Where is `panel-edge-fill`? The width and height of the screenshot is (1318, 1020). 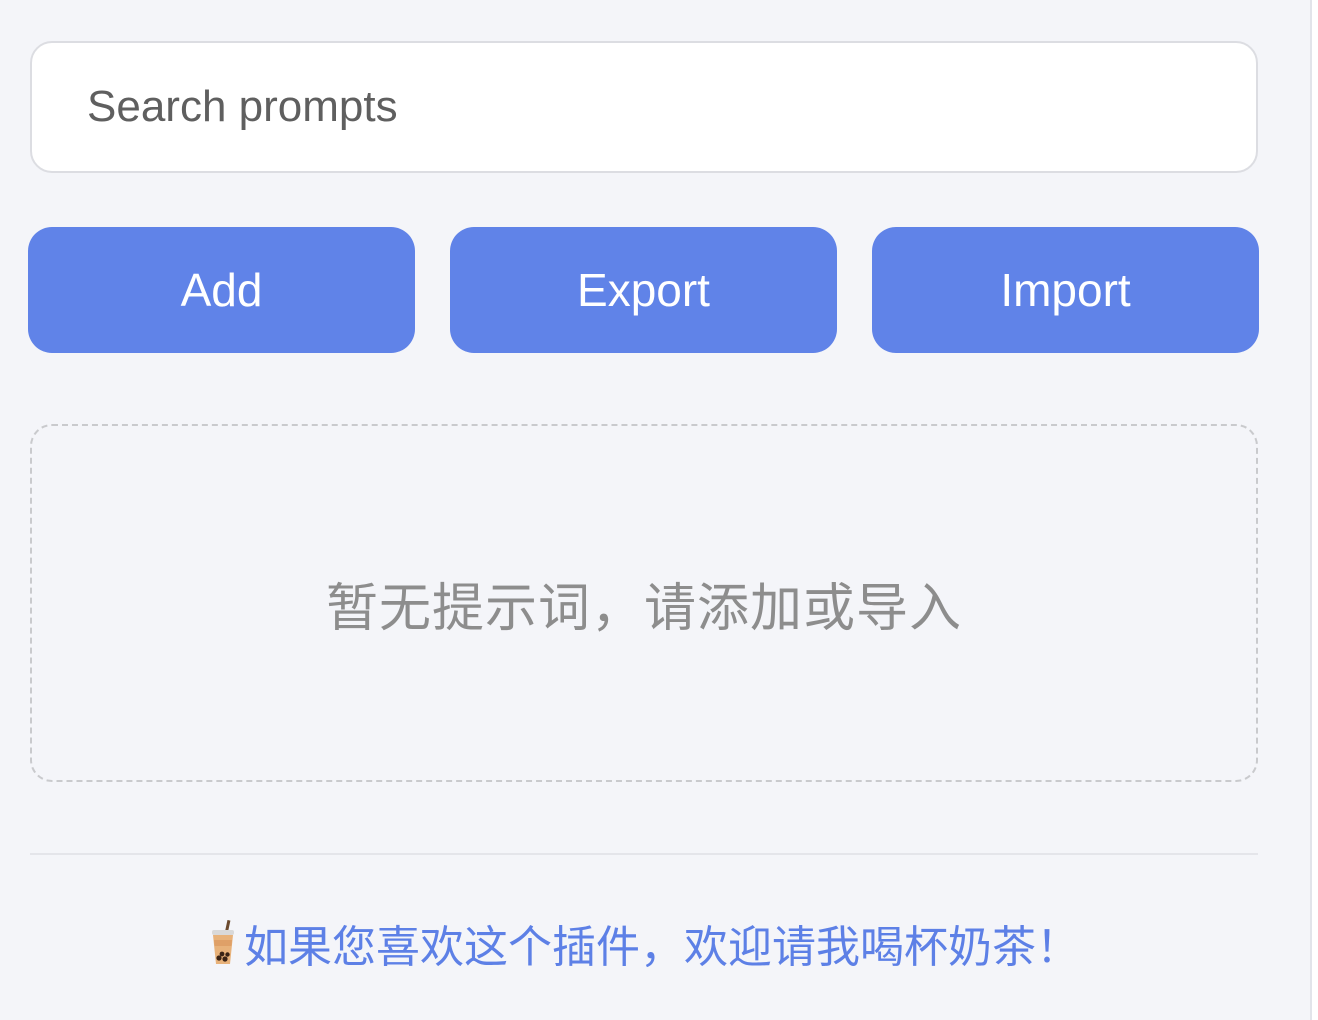
panel-edge-fill is located at coordinates (1315, 510).